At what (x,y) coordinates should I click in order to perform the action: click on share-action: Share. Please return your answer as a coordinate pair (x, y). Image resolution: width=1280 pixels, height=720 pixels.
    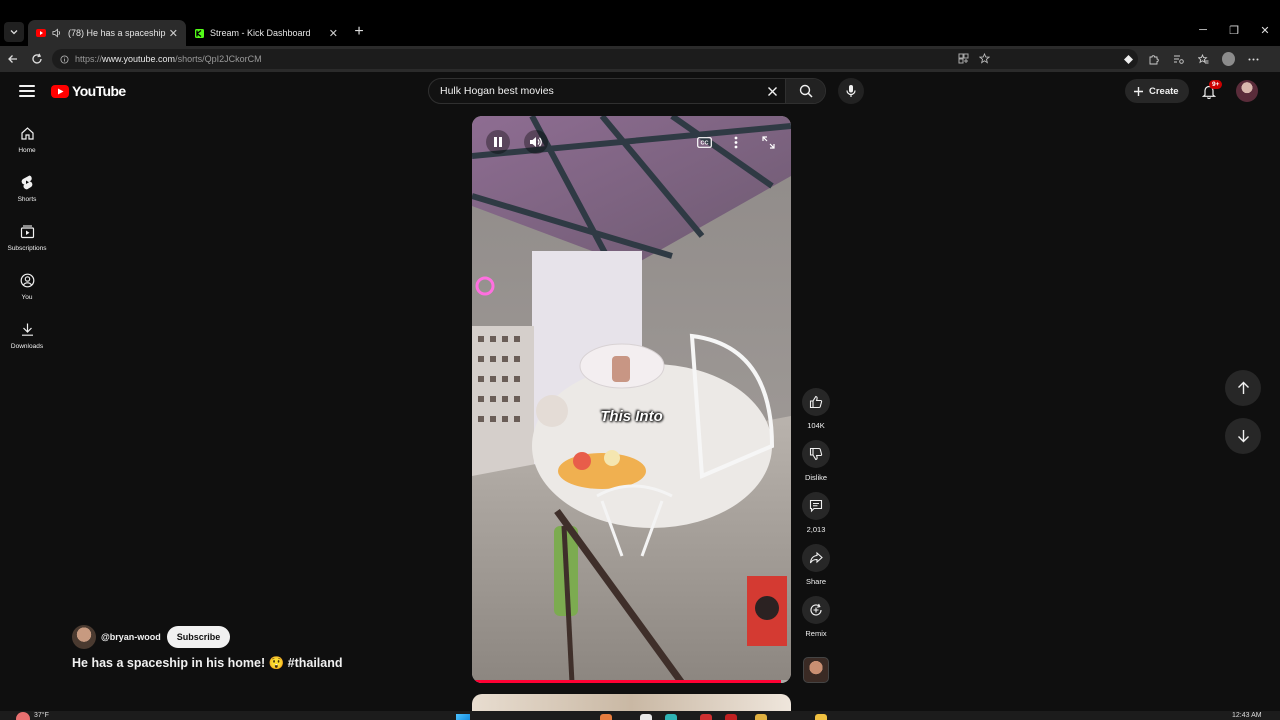
    Looking at the image, I should click on (816, 565).